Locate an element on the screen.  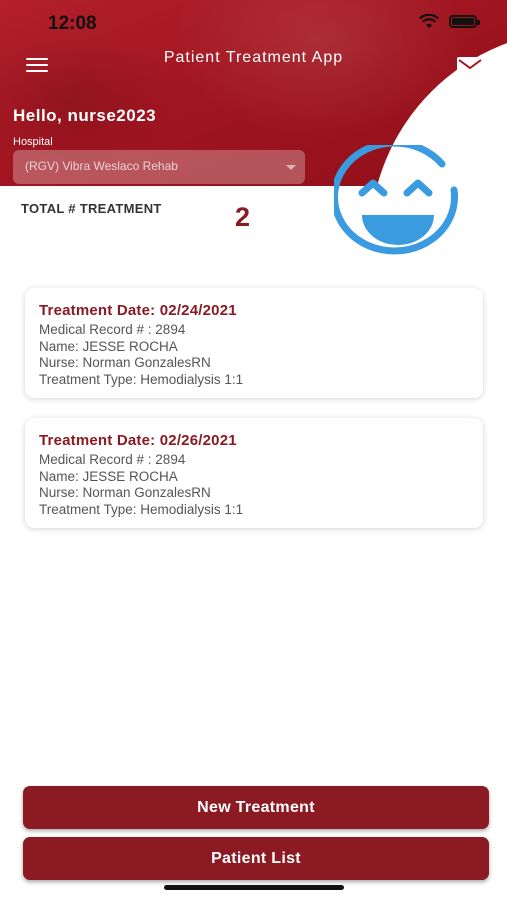
caret-down-icon is located at coordinates (291, 167).